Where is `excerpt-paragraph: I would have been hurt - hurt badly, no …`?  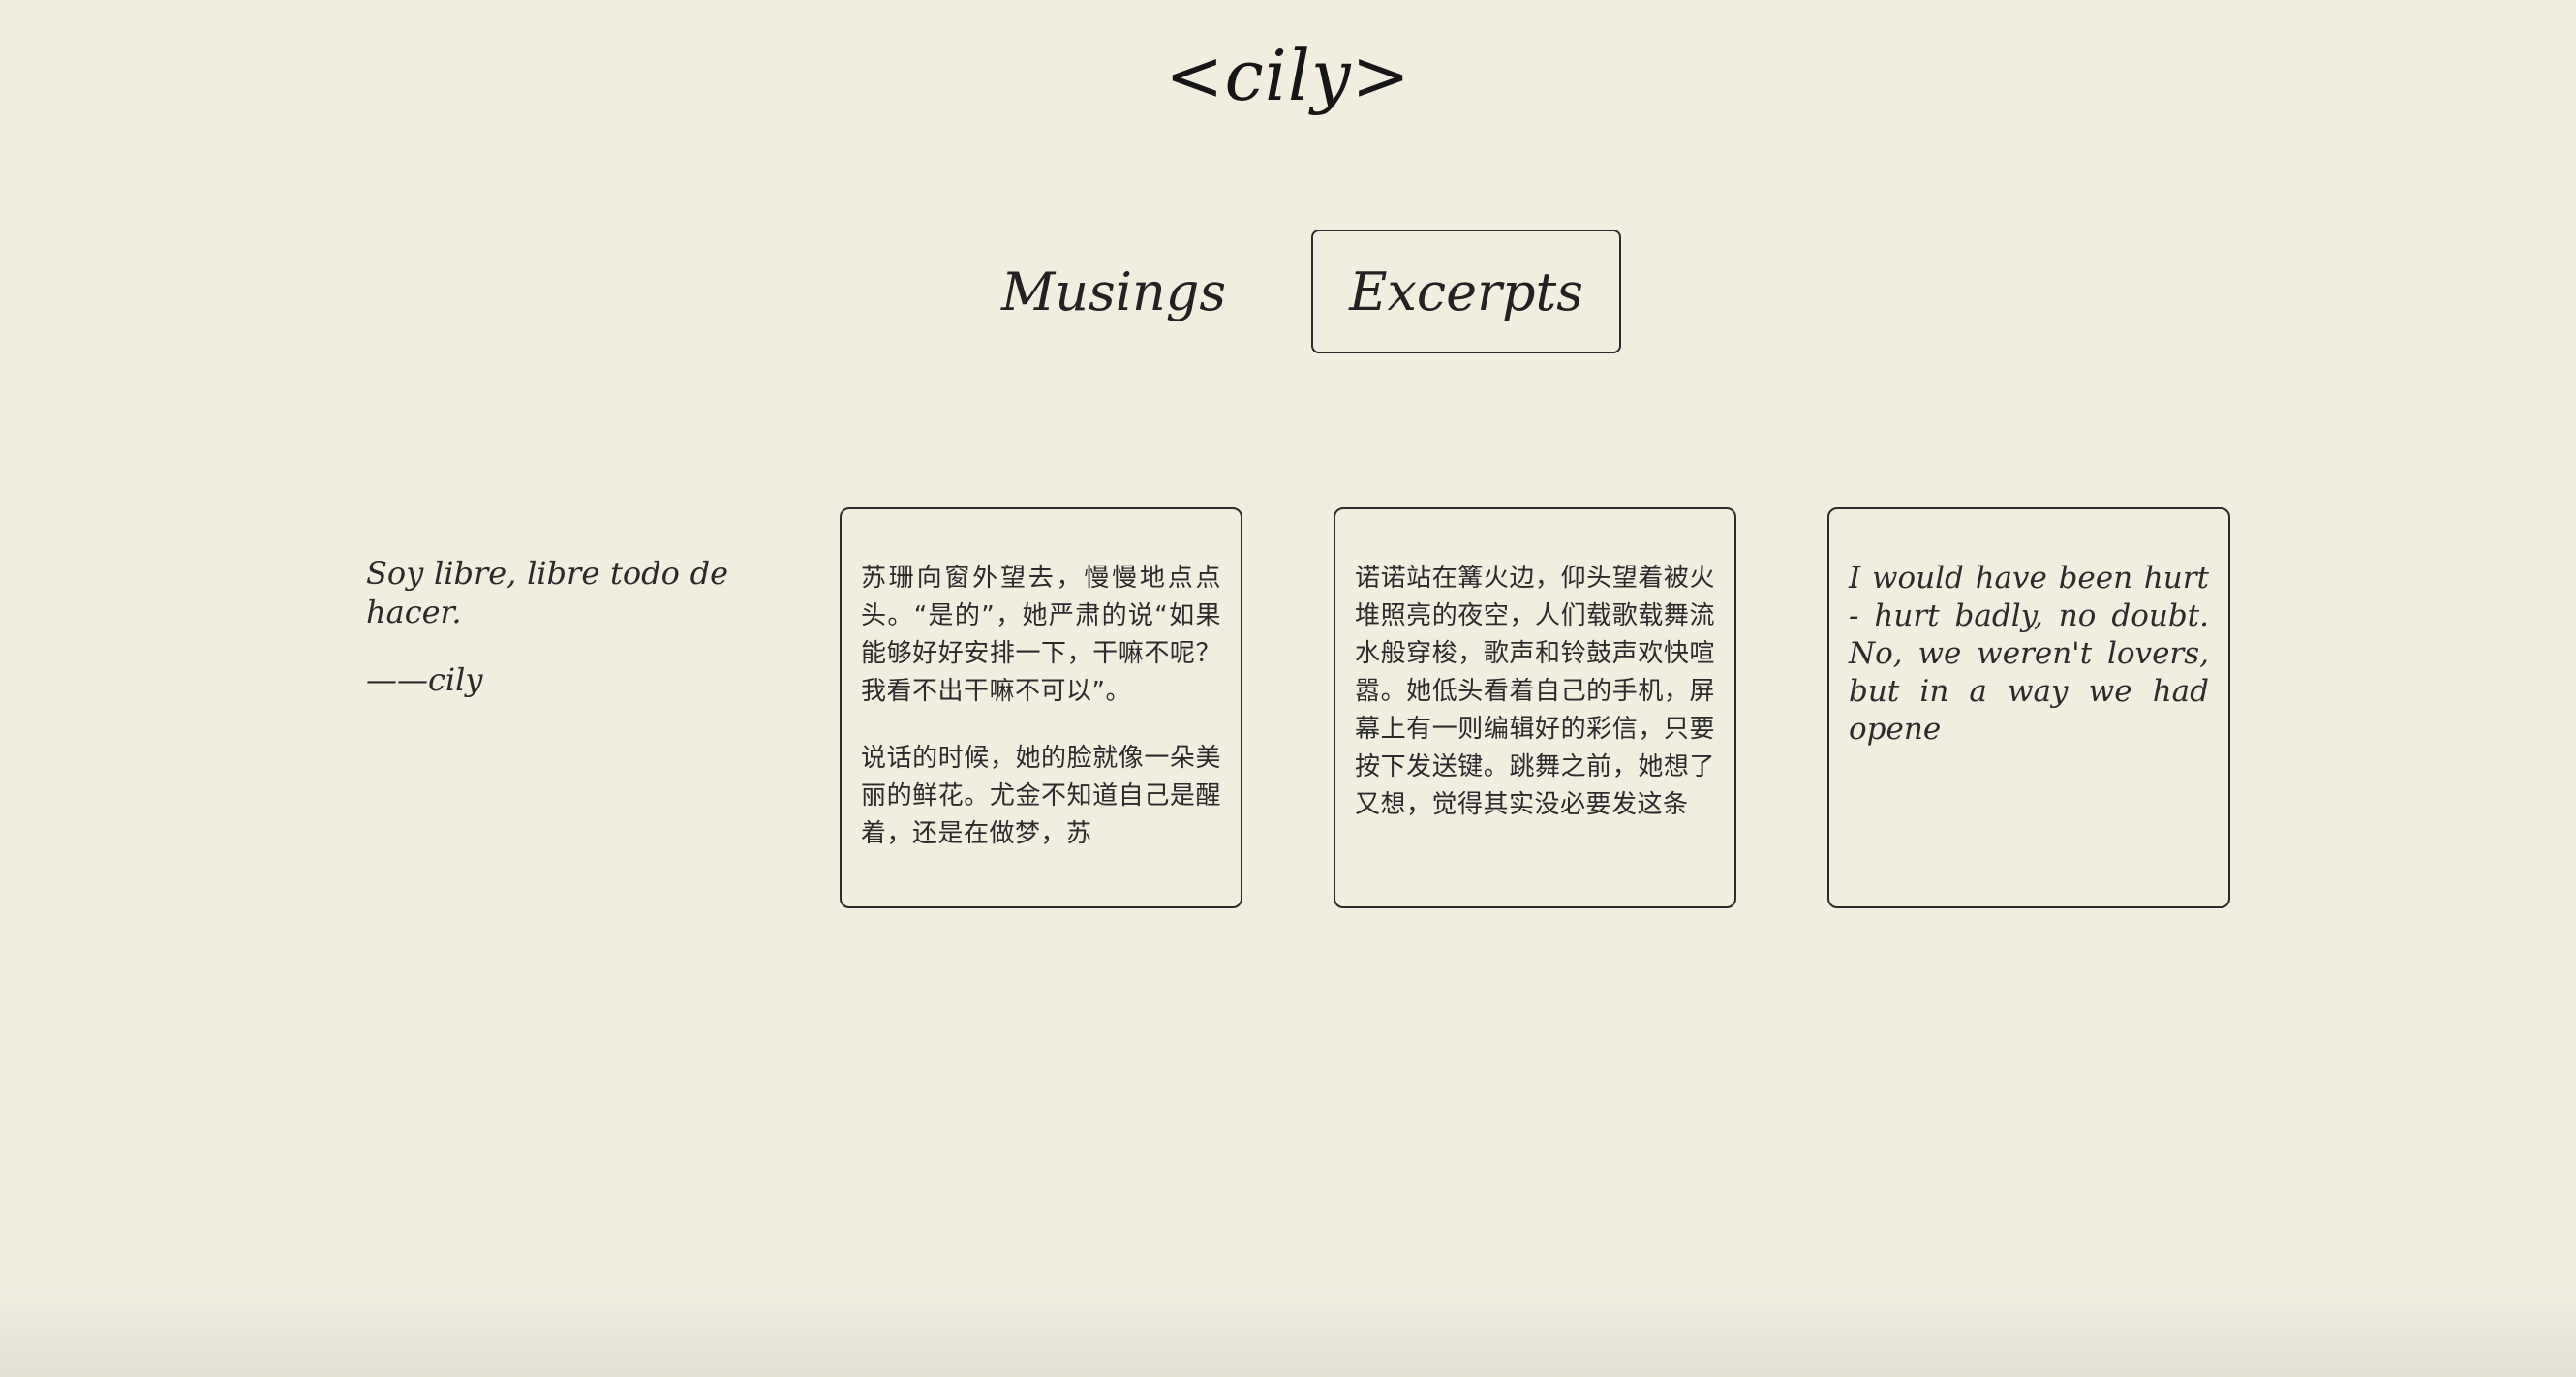 excerpt-paragraph: I would have been hurt - hurt badly, no … is located at coordinates (2029, 654).